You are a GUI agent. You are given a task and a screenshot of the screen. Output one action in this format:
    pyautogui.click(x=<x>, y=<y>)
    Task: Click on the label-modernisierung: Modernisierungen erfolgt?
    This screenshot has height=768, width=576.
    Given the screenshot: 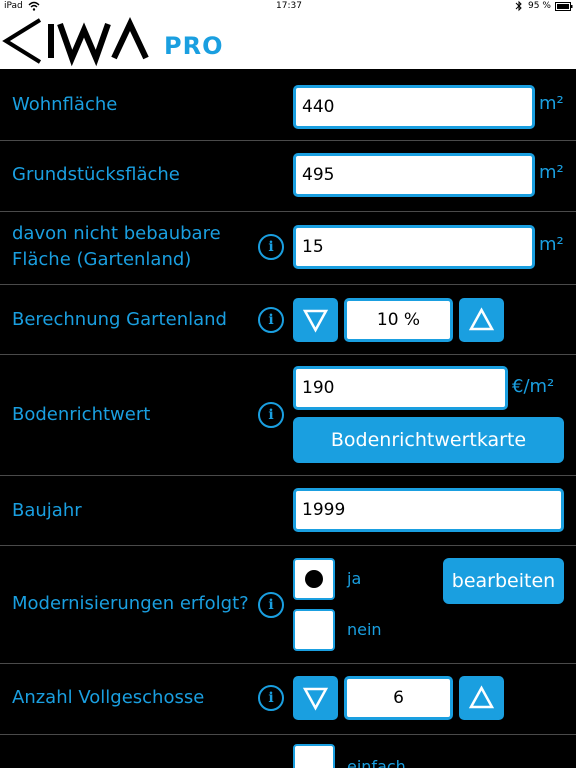 What is the action you would take?
    pyautogui.click(x=130, y=603)
    